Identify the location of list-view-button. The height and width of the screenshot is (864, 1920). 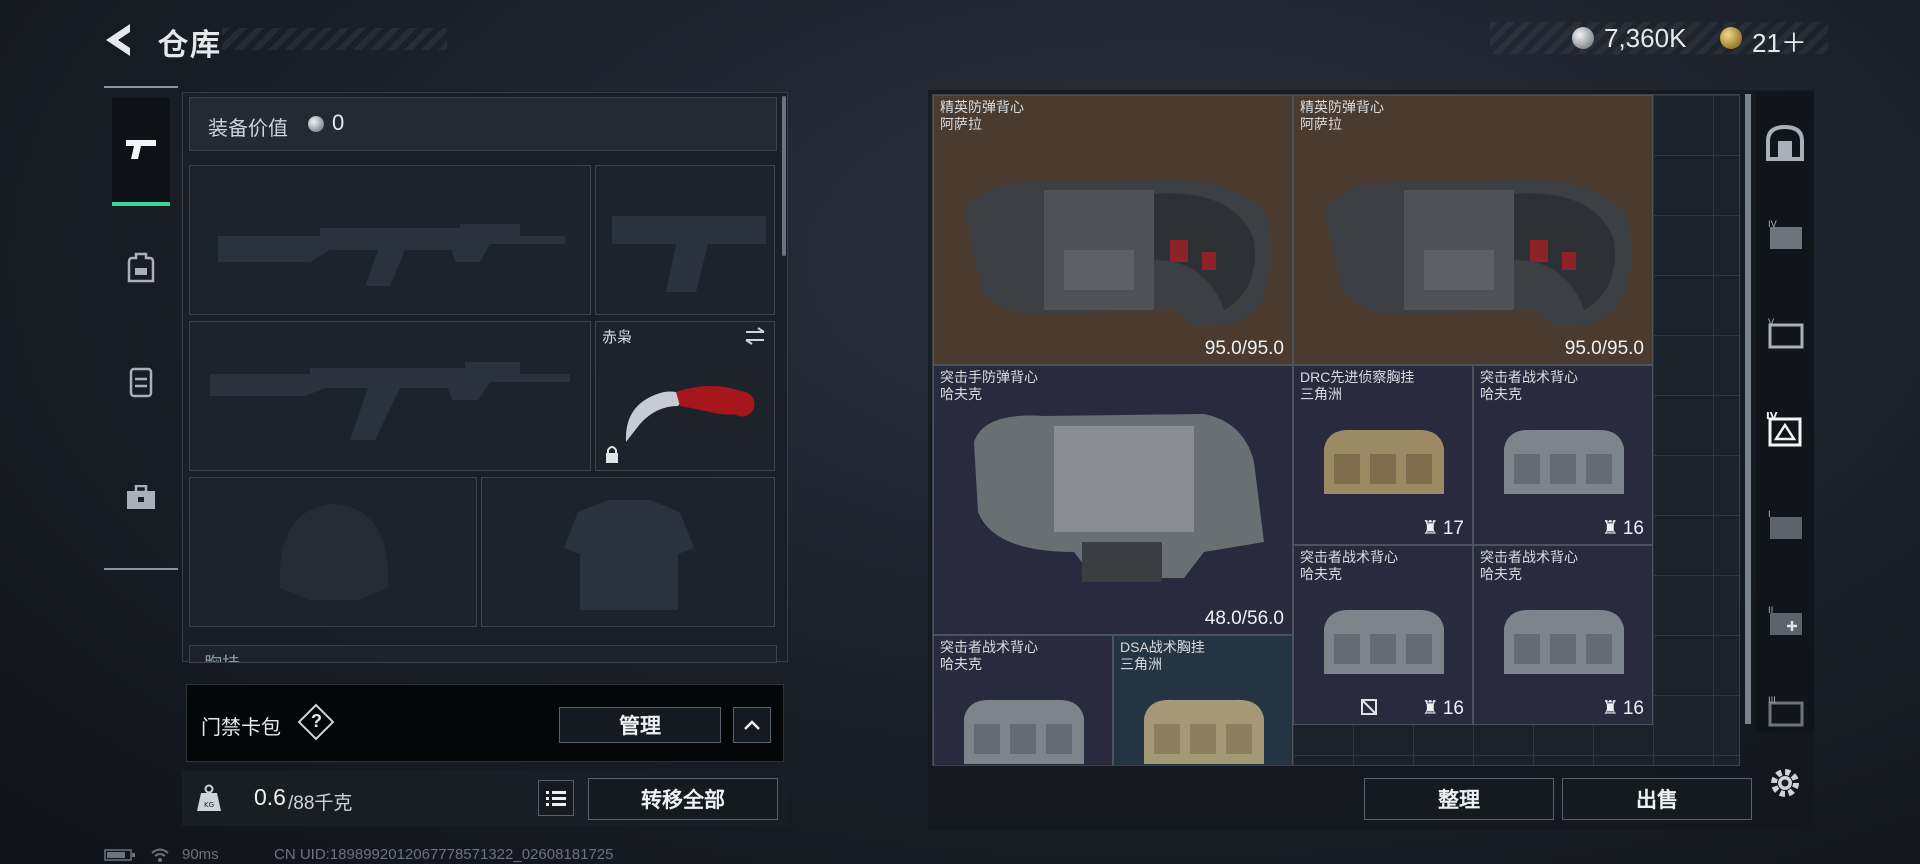
(556, 798).